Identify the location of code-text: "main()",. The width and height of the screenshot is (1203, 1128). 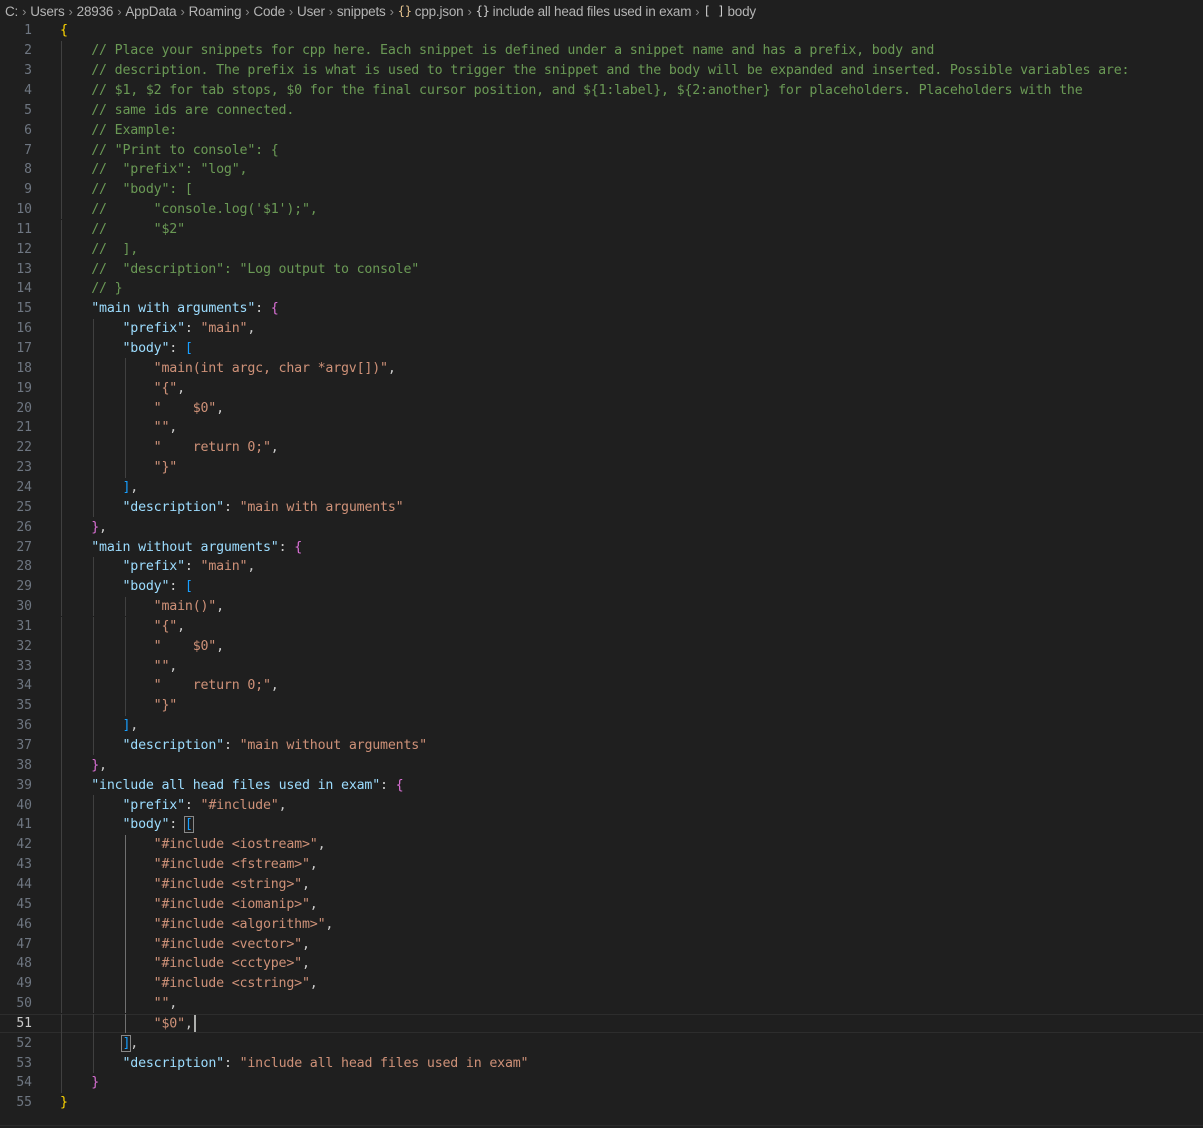
(142, 606).